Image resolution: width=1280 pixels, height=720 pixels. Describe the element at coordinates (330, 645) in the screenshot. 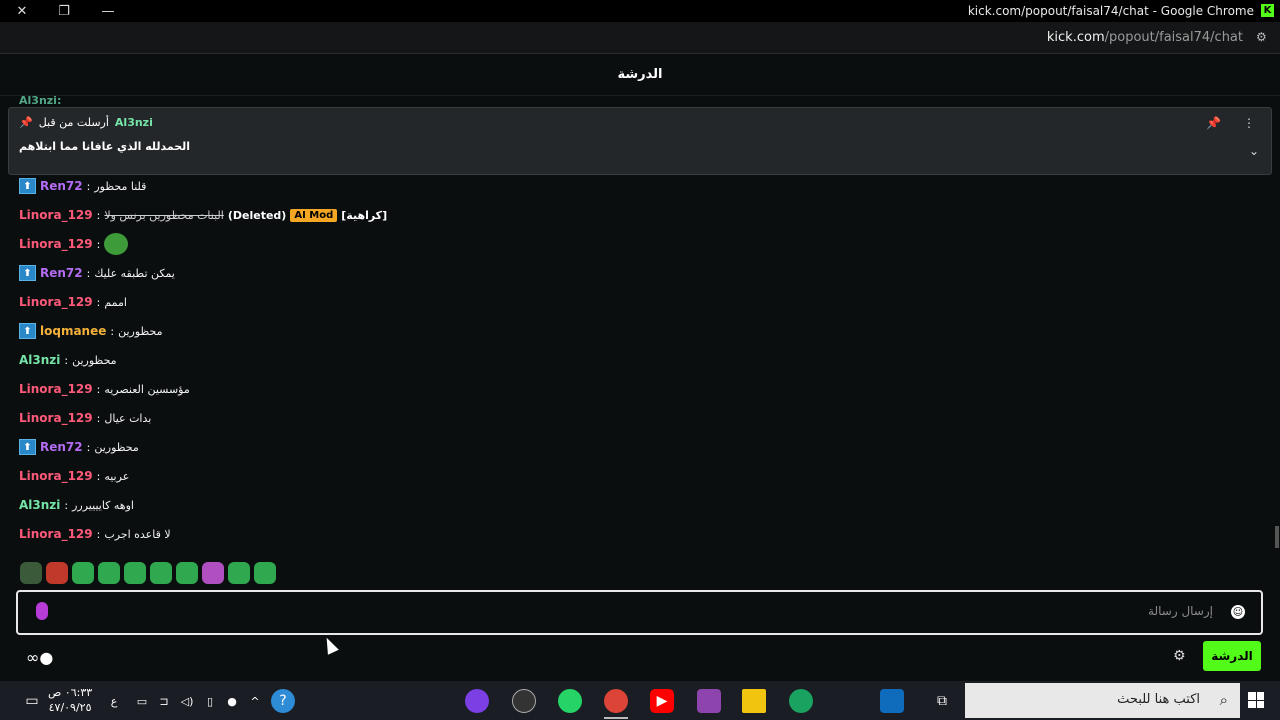

I see `mouse-cursor` at that location.